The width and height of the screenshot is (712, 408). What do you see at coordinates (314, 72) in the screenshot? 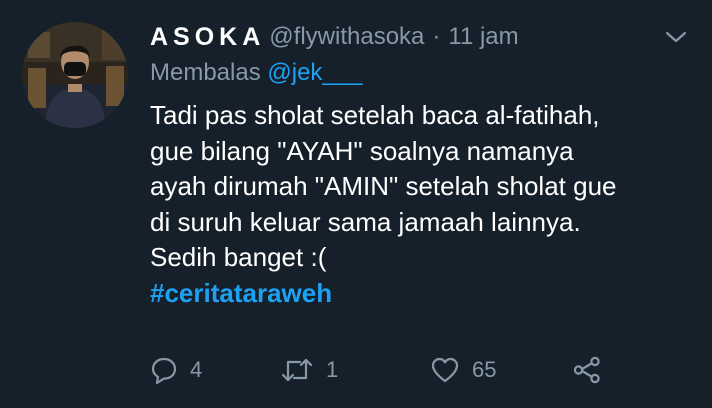
I see `reply-mention-link: @jek___` at bounding box center [314, 72].